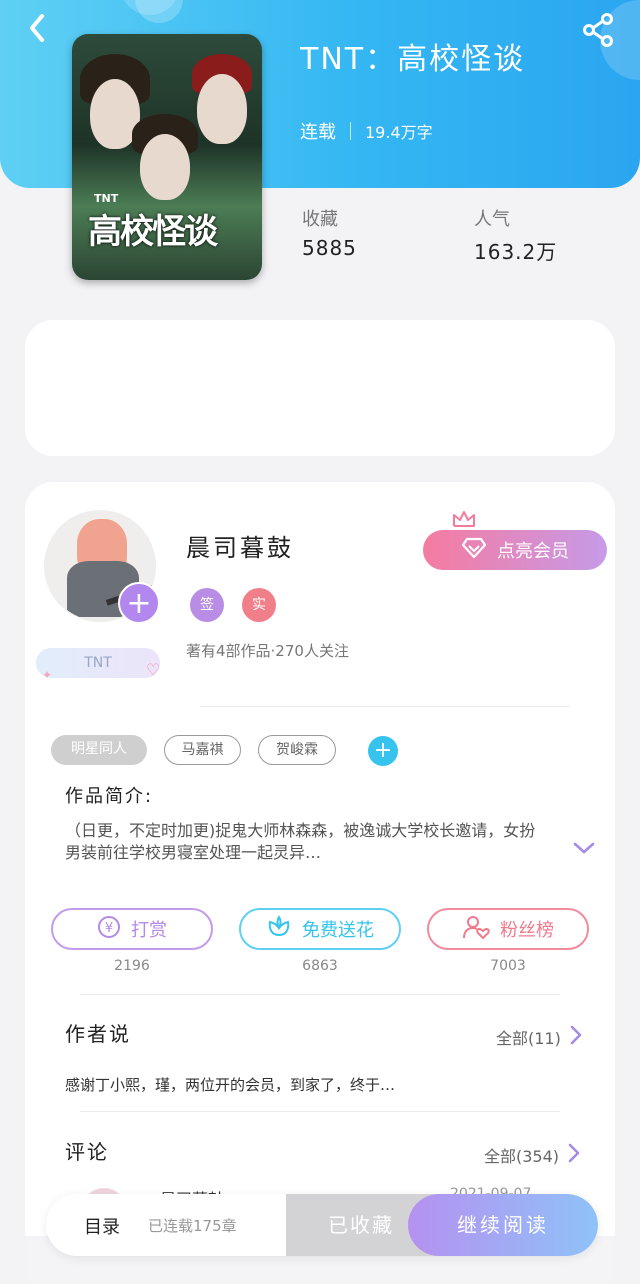 Image resolution: width=640 pixels, height=1284 pixels. I want to click on flower-icon, so click(279, 929).